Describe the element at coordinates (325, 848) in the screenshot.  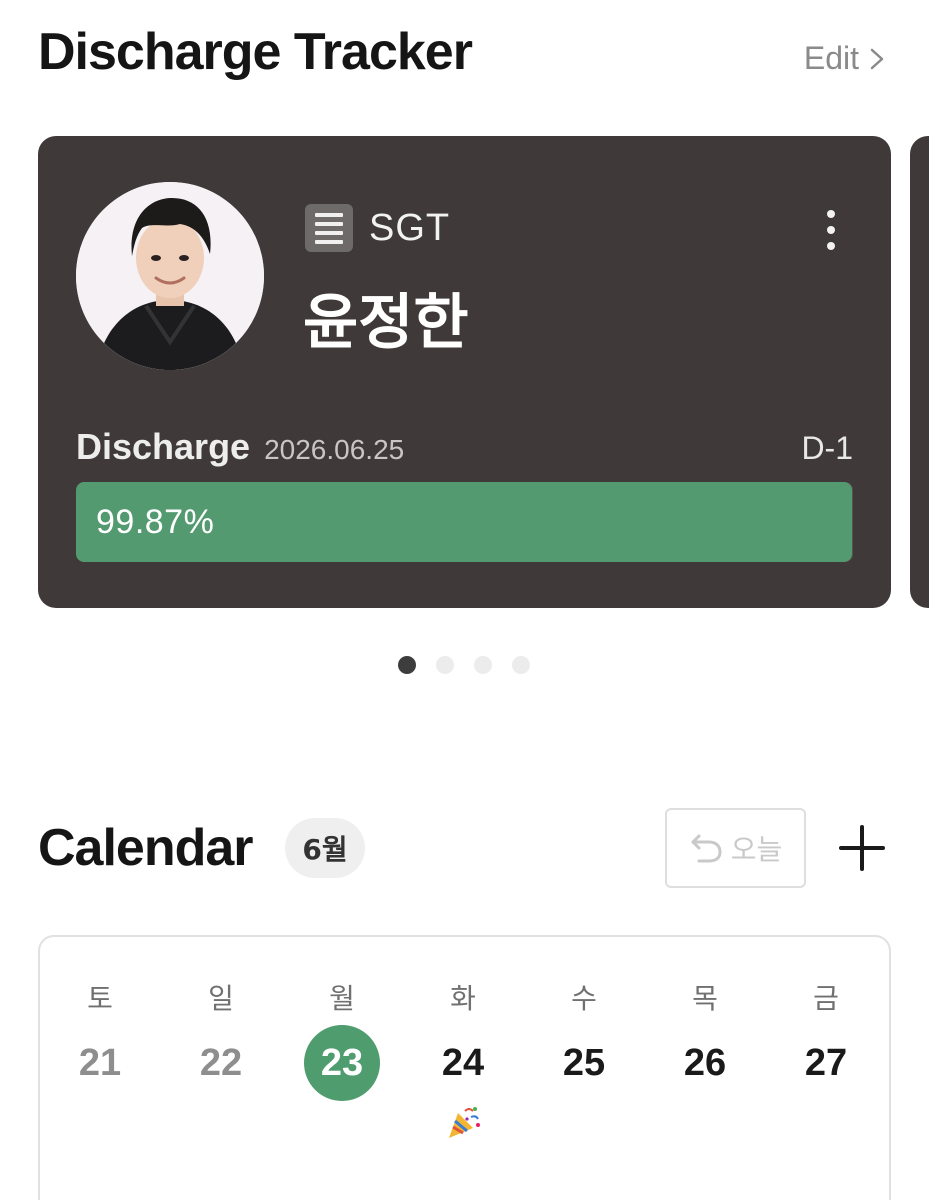
I see `month-badge: 6월` at that location.